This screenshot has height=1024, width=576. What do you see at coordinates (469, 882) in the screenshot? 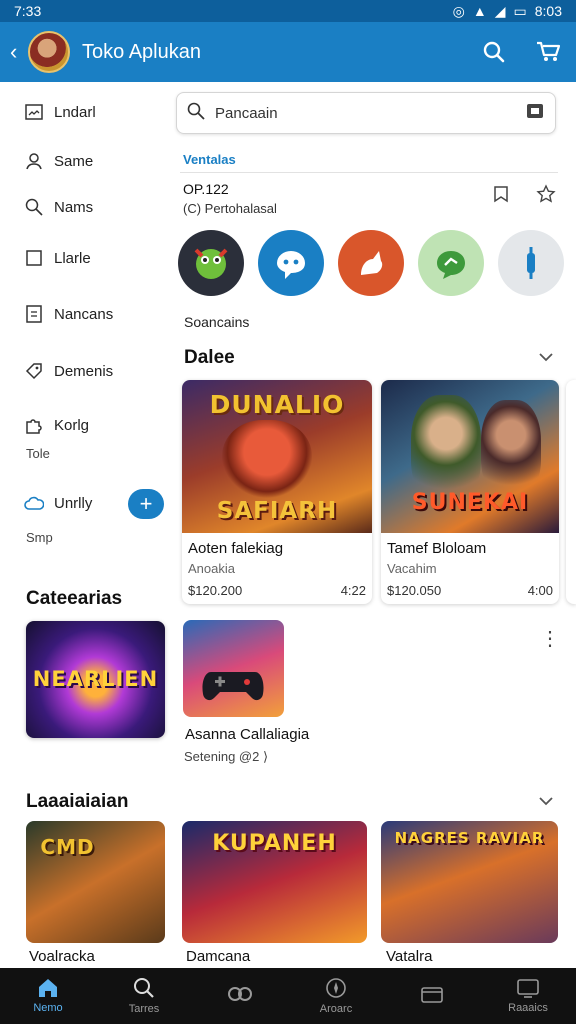
I see `game-tile: NAGRES RAVIAR` at bounding box center [469, 882].